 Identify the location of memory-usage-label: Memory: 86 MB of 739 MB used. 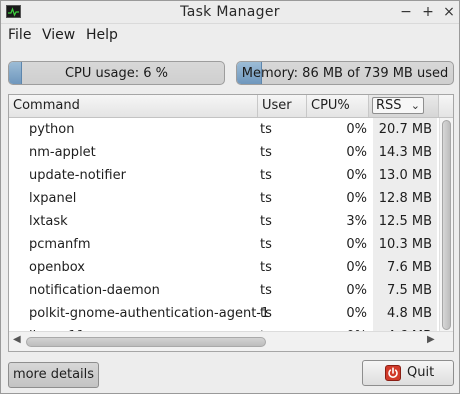
(345, 73).